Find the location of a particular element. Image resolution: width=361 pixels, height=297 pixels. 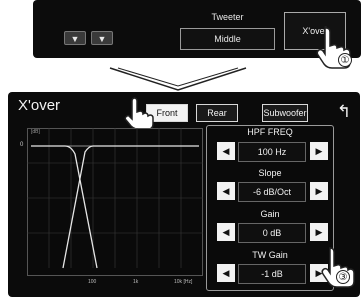

gain-increase-button: ▶ is located at coordinates (319, 232).